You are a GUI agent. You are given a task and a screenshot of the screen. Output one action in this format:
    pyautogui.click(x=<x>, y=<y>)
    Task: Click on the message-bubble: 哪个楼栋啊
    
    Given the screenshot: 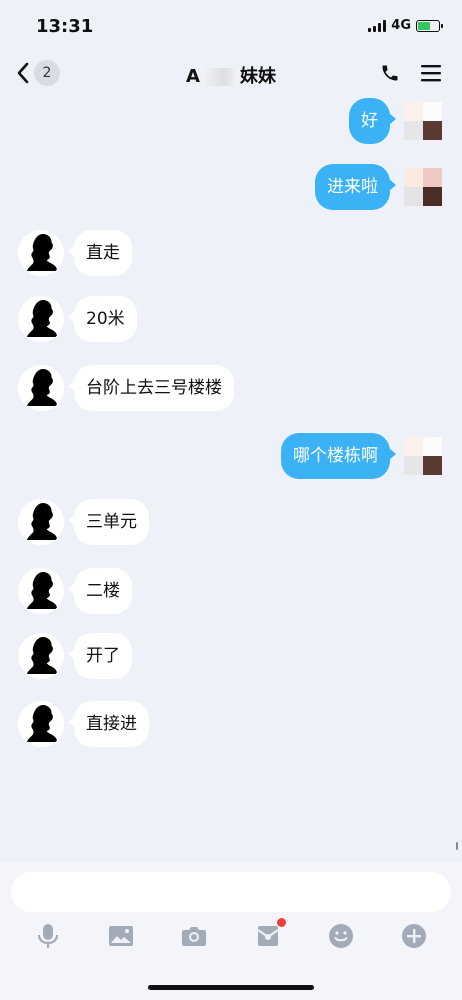 What is the action you would take?
    pyautogui.click(x=338, y=456)
    